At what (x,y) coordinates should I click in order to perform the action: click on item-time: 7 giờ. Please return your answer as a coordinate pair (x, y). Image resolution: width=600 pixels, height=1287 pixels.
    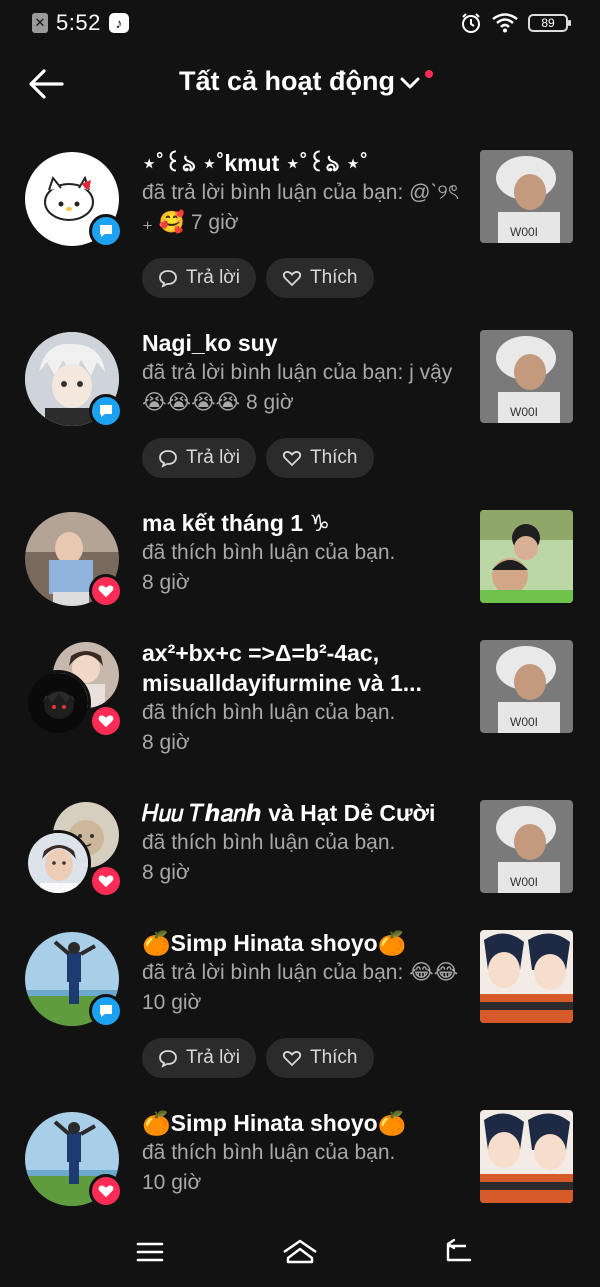
    Looking at the image, I should click on (214, 222).